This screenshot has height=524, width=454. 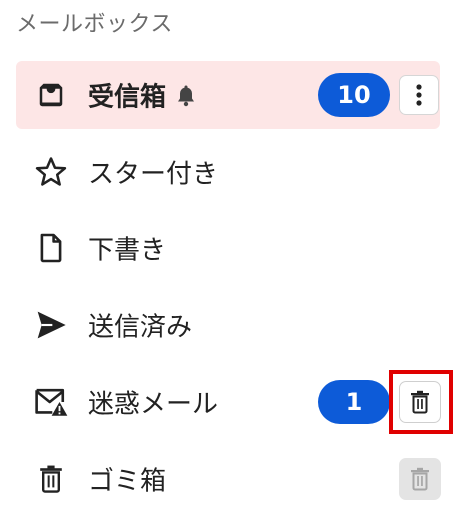 I want to click on folder-drafts: 下書き, so click(x=228, y=248).